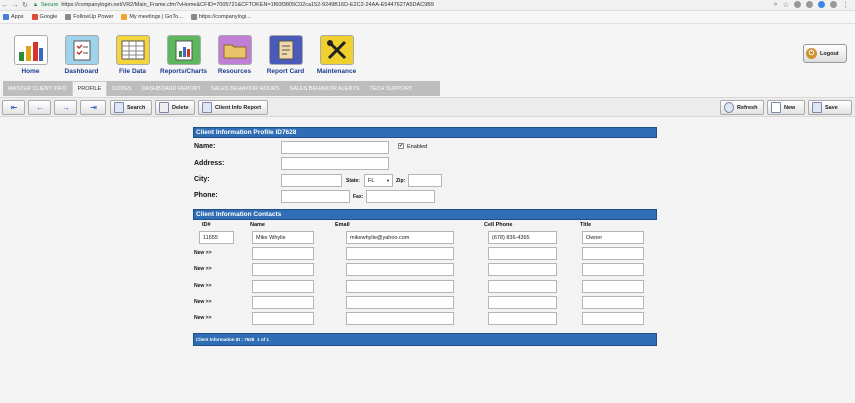 The image size is (855, 403). I want to click on city-input, so click(311, 180).